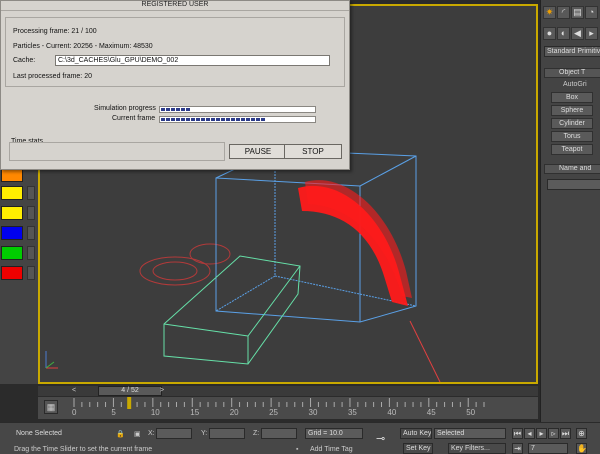 Image resolution: width=600 pixels, height=454 pixels. What do you see at coordinates (581, 433) in the screenshot?
I see `zoom-icon: ⊕` at bounding box center [581, 433].